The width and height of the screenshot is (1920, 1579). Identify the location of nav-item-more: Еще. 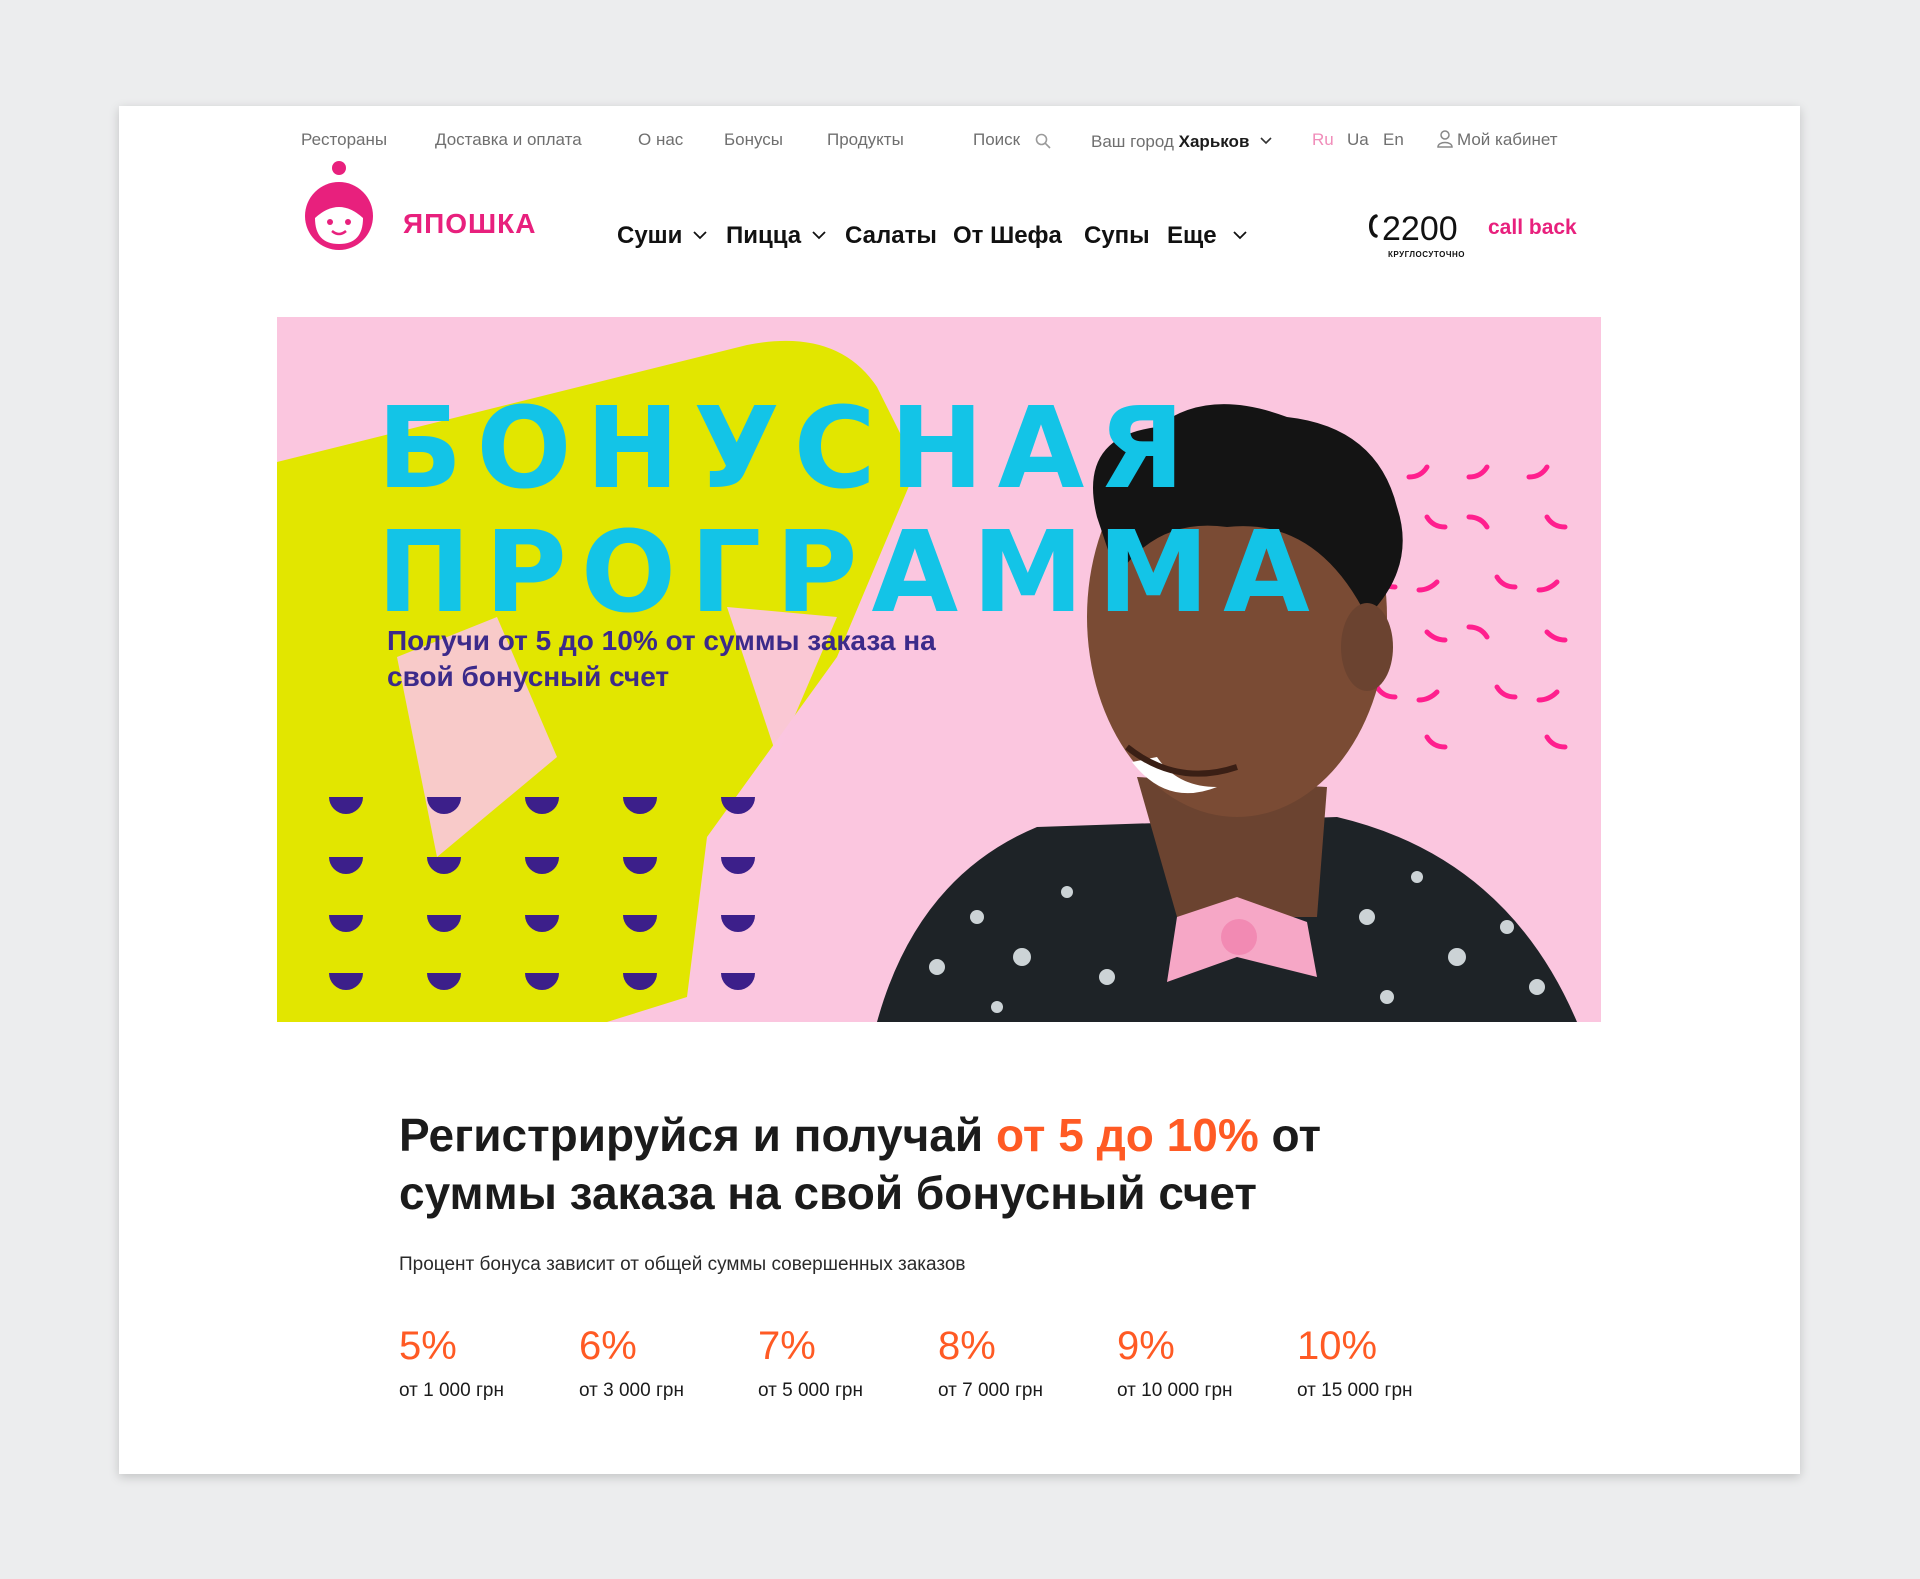
(1207, 236).